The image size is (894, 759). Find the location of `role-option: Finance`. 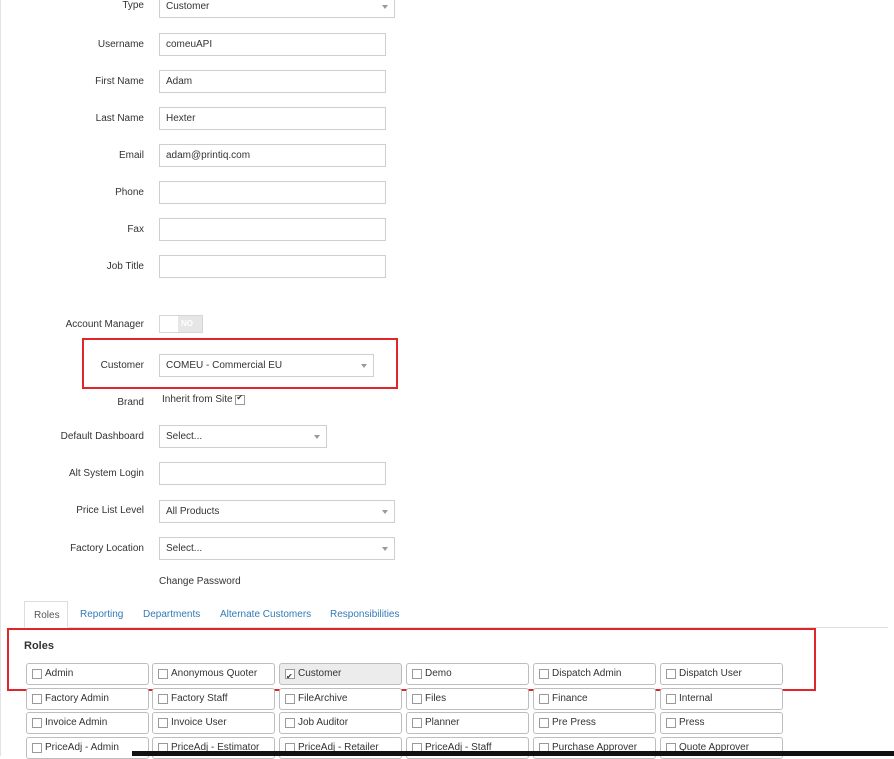

role-option: Finance is located at coordinates (594, 699).